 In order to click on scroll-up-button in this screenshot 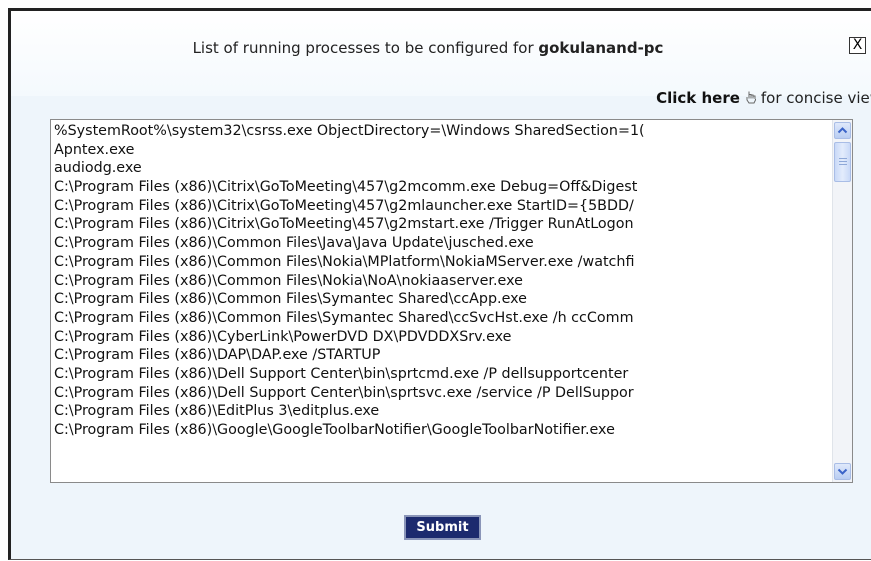, I will do `click(842, 130)`.